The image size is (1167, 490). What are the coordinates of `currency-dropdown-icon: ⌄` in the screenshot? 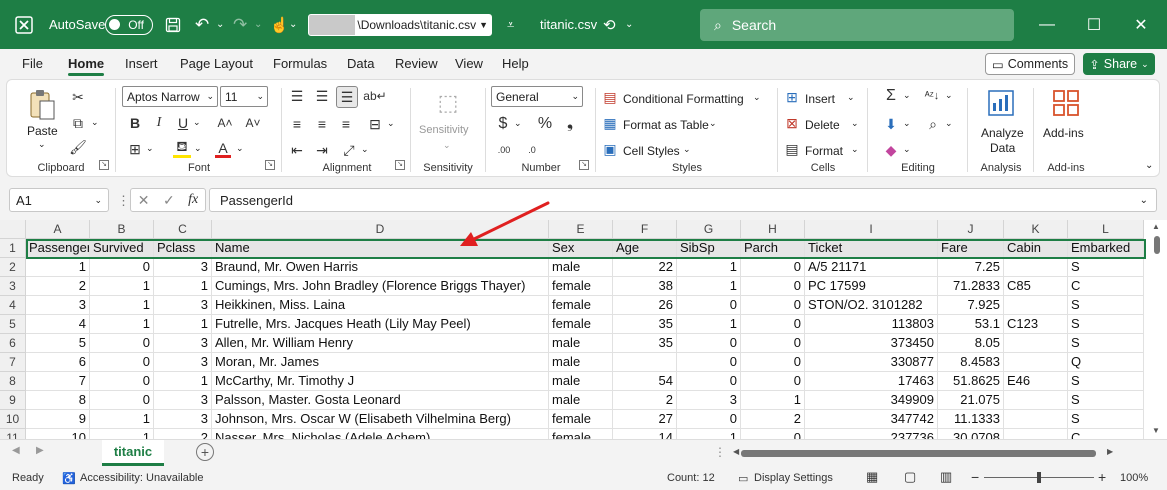 It's located at (518, 123).